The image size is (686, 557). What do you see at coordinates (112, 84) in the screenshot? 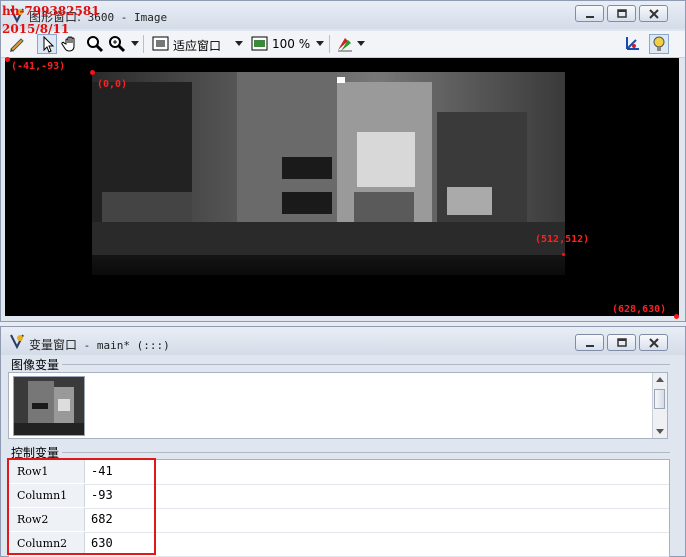
I see `coord-label-origin: (0,0)` at bounding box center [112, 84].